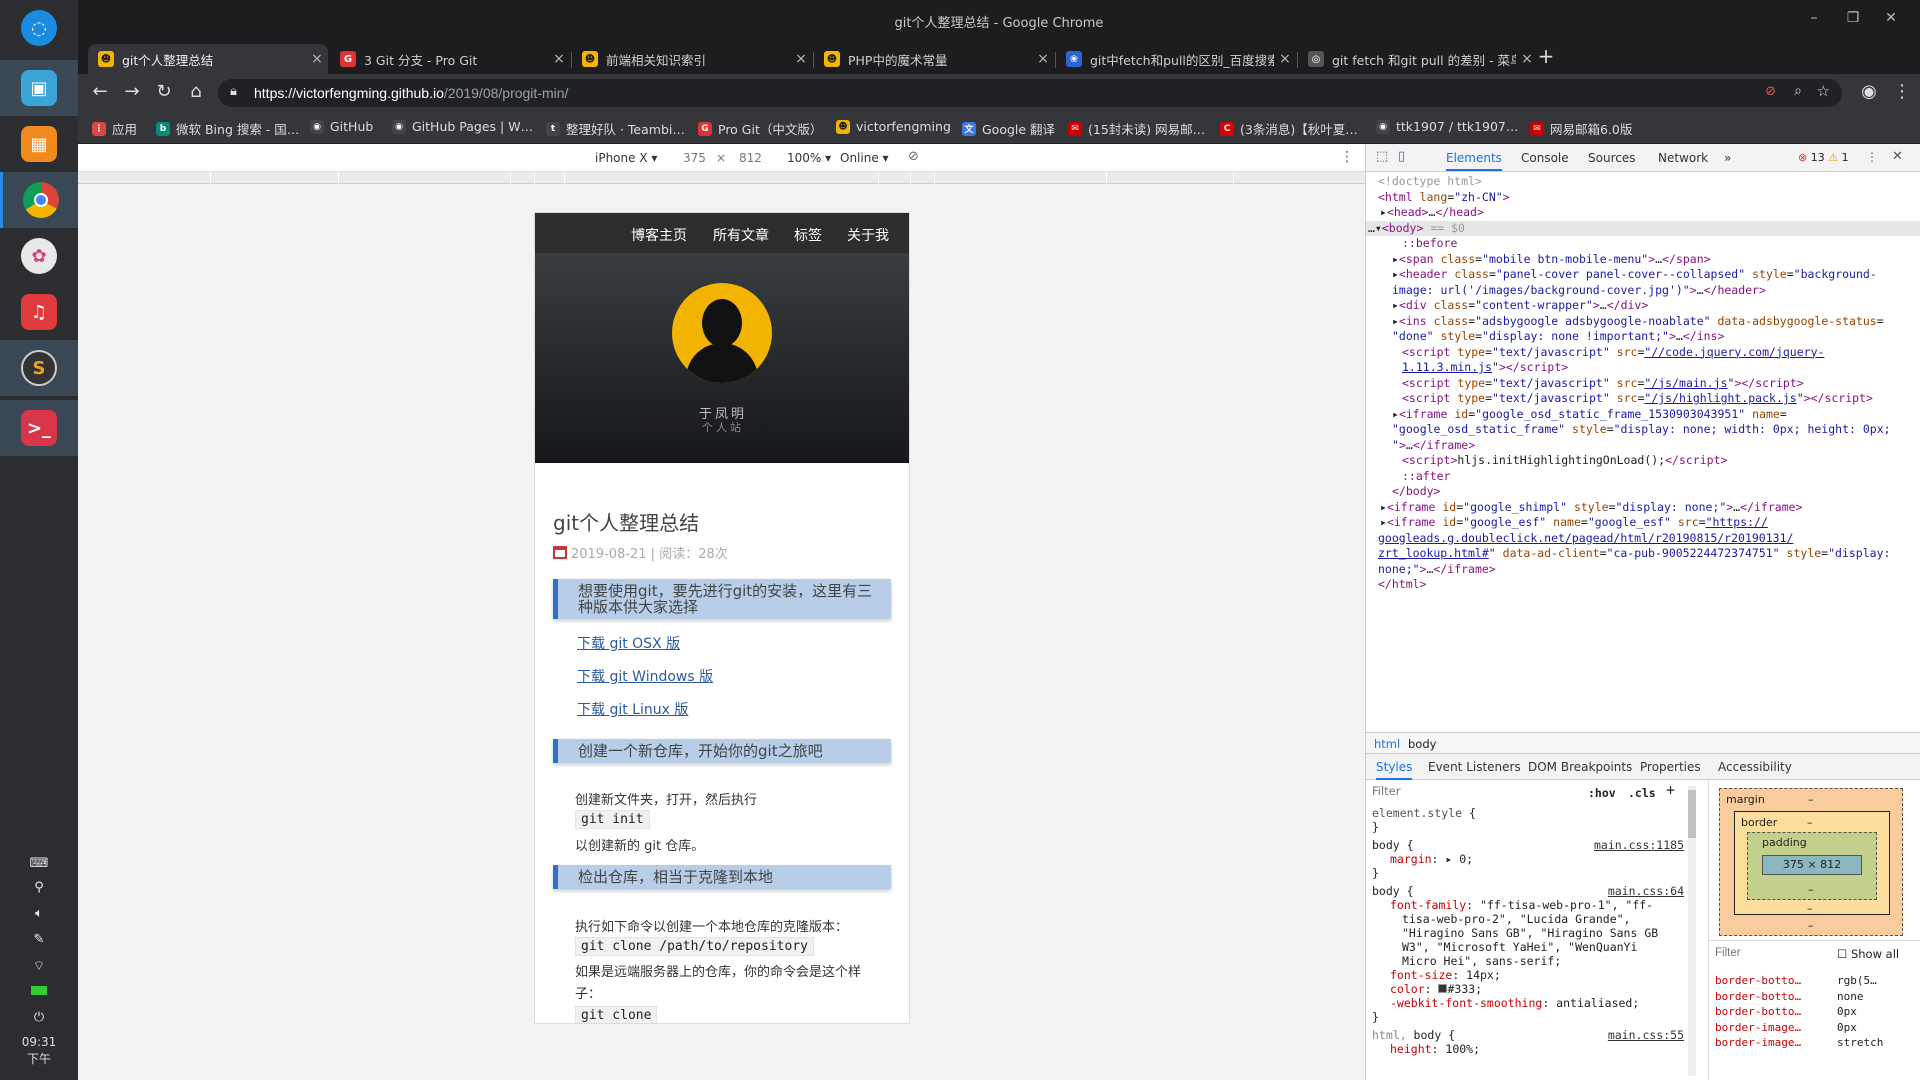  What do you see at coordinates (208, 59) in the screenshot?
I see `tab-1: ☻ git个人整理总结 ×` at bounding box center [208, 59].